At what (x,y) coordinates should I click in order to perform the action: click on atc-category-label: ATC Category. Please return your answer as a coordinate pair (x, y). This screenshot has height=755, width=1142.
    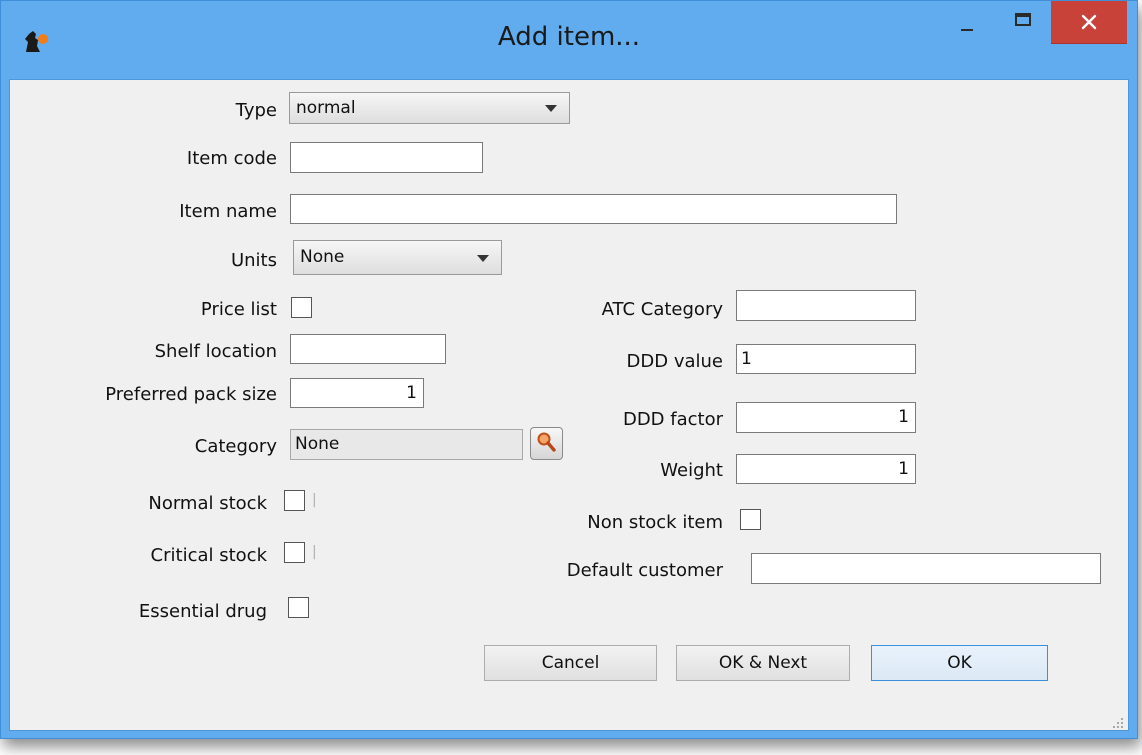
    Looking at the image, I should click on (662, 309).